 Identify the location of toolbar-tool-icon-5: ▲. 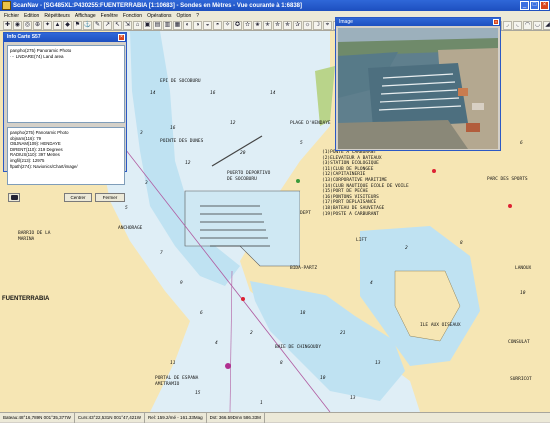
(57, 25).